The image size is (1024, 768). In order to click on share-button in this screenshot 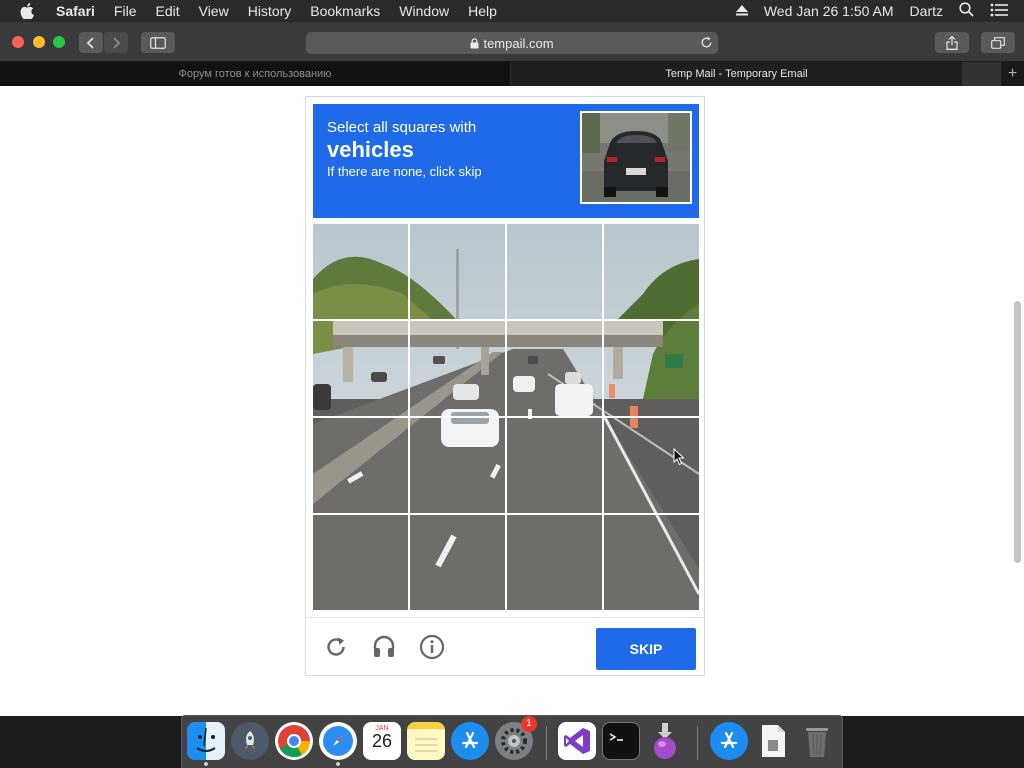, I will do `click(952, 42)`.